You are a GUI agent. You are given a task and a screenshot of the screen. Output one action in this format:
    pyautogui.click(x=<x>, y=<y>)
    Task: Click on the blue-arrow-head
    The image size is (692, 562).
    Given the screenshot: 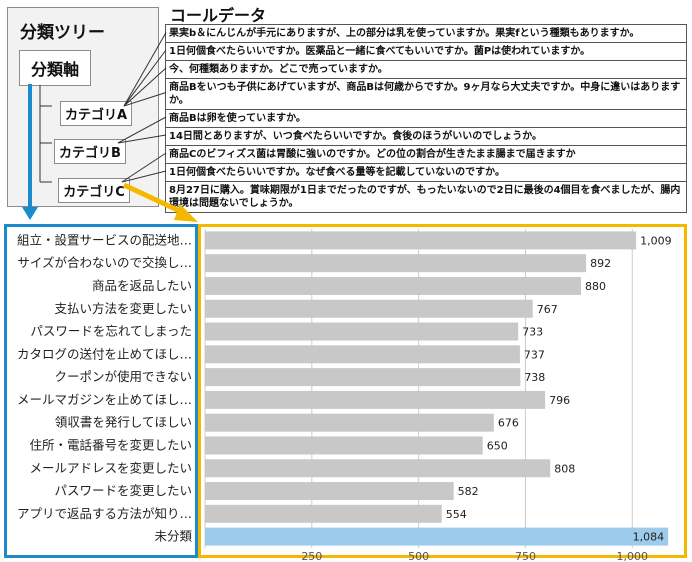 What is the action you would take?
    pyautogui.click(x=30, y=213)
    